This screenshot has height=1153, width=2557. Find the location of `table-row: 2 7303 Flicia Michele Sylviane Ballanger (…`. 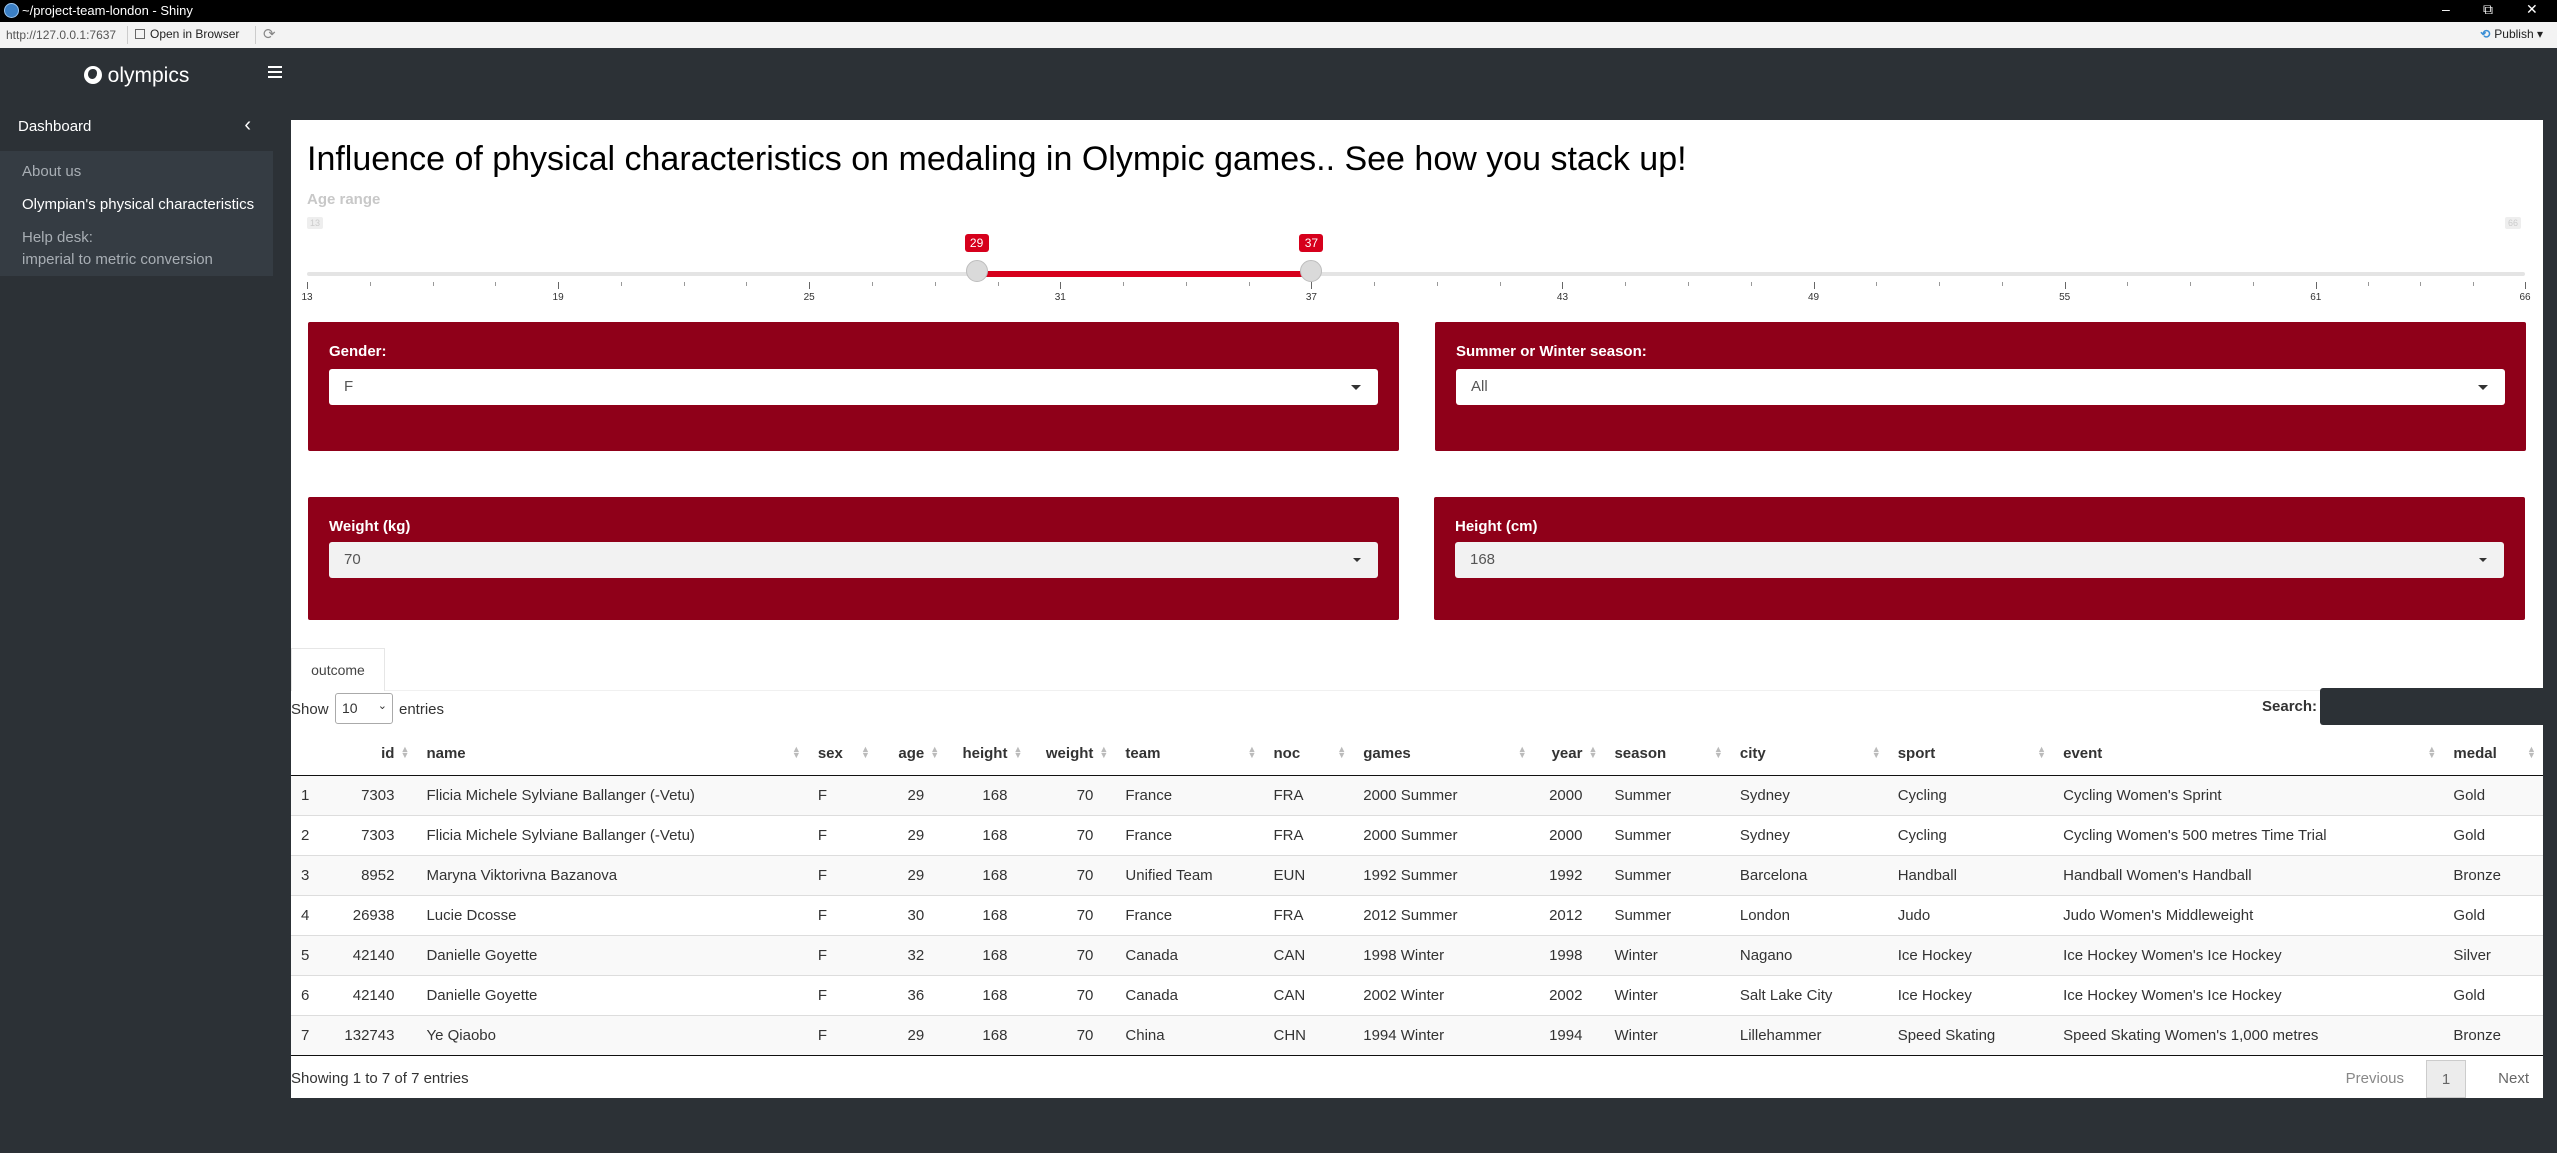

table-row: 2 7303 Flicia Michele Sylviane Ballanger (… is located at coordinates (1417, 834).